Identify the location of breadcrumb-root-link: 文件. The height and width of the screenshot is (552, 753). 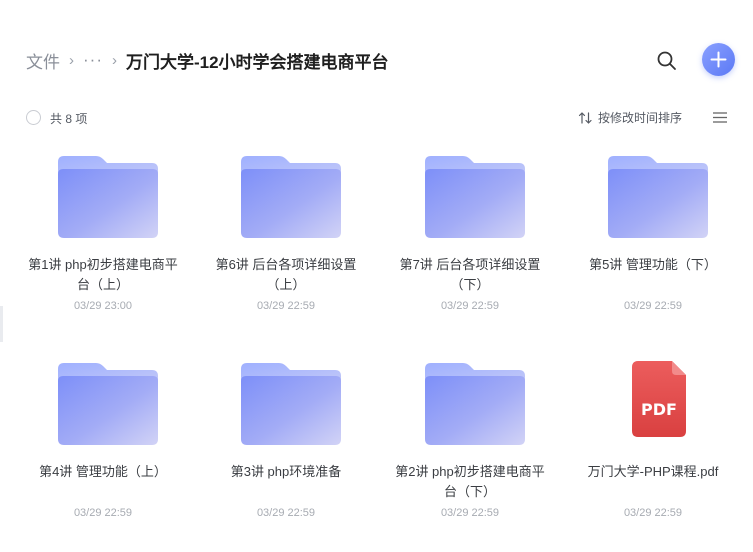
(43, 60).